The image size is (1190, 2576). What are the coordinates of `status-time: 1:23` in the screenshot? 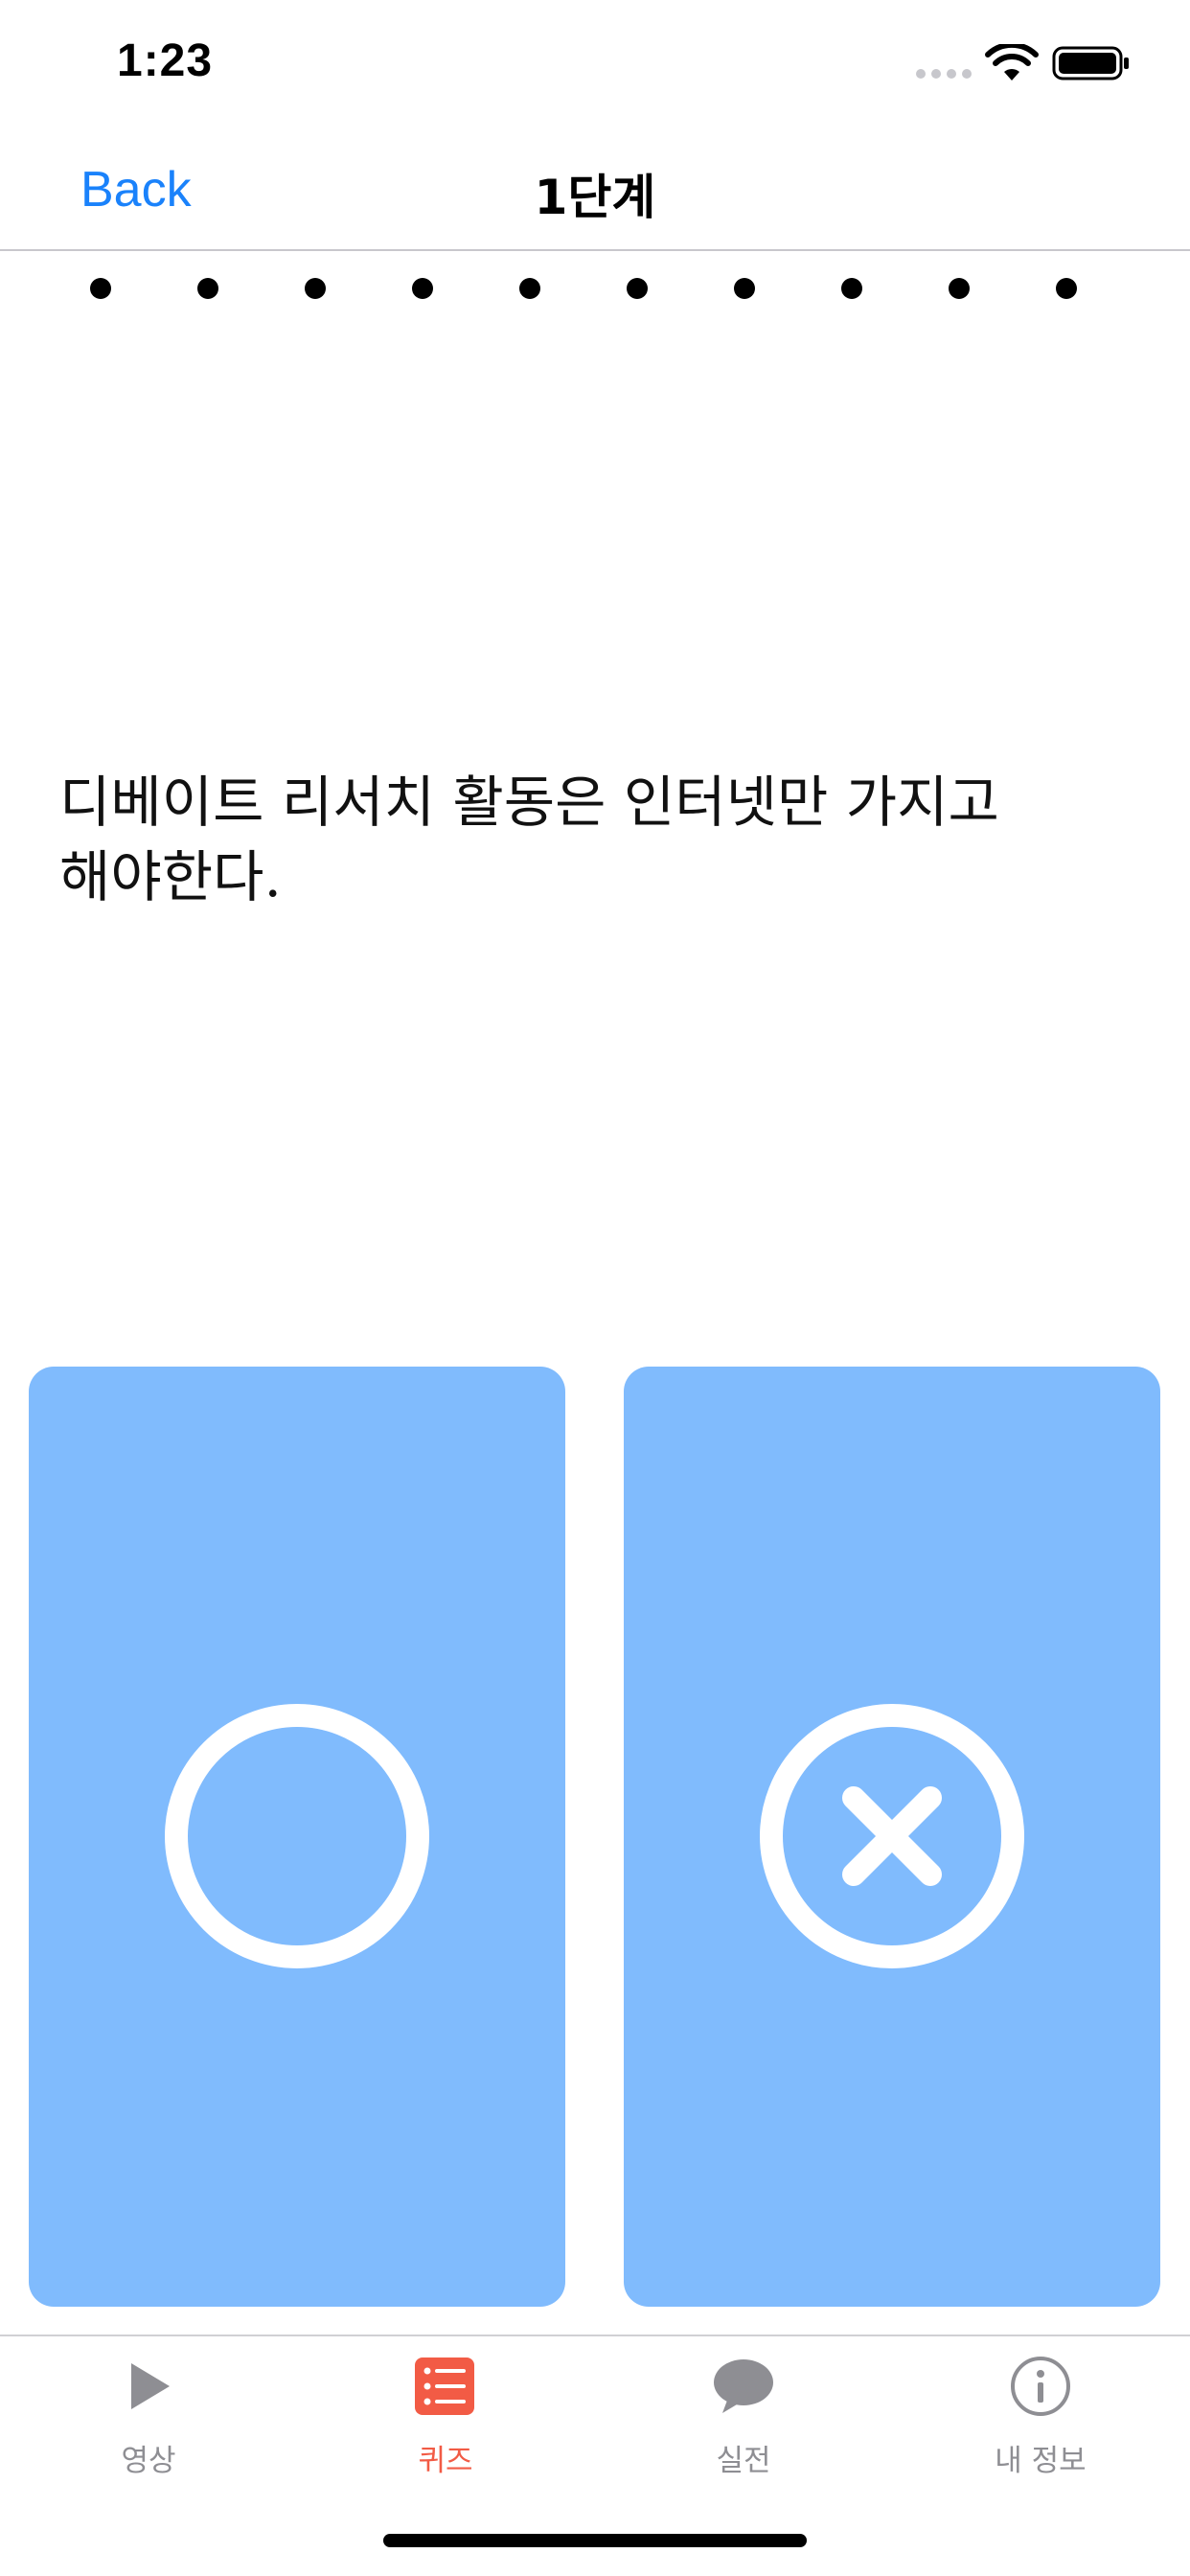 It's located at (166, 60).